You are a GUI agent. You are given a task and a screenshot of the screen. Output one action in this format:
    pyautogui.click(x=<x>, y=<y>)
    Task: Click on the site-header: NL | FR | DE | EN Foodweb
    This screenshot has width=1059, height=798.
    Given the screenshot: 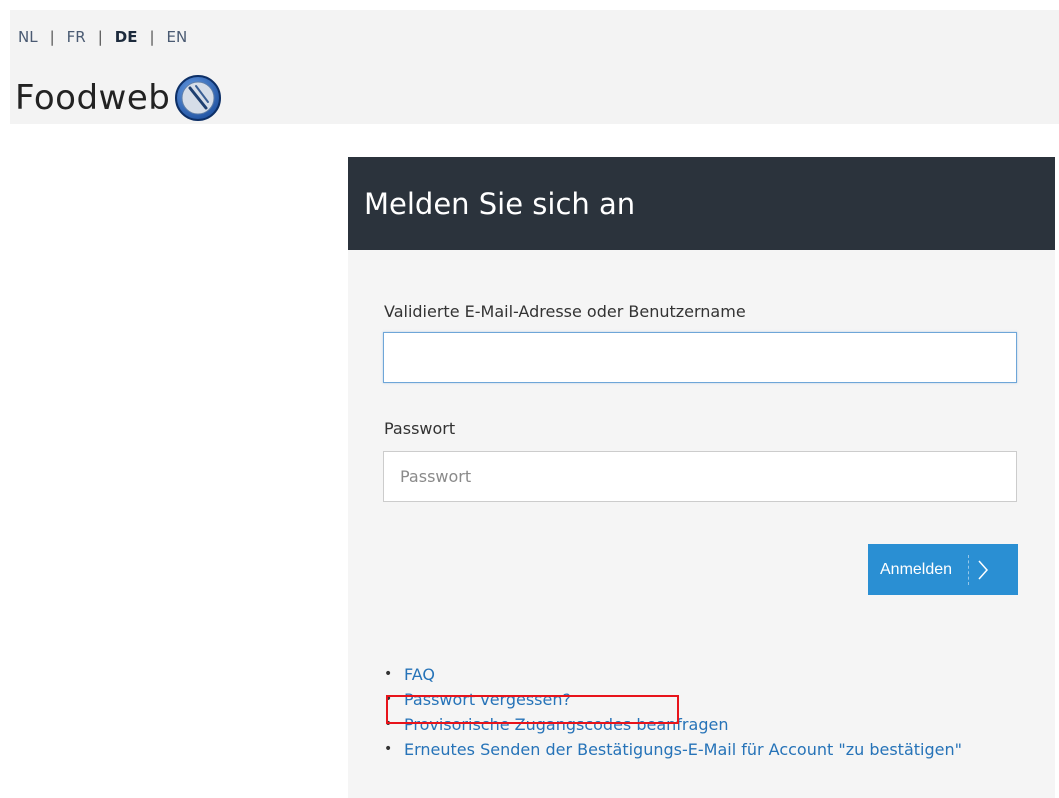 What is the action you would take?
    pyautogui.click(x=534, y=67)
    